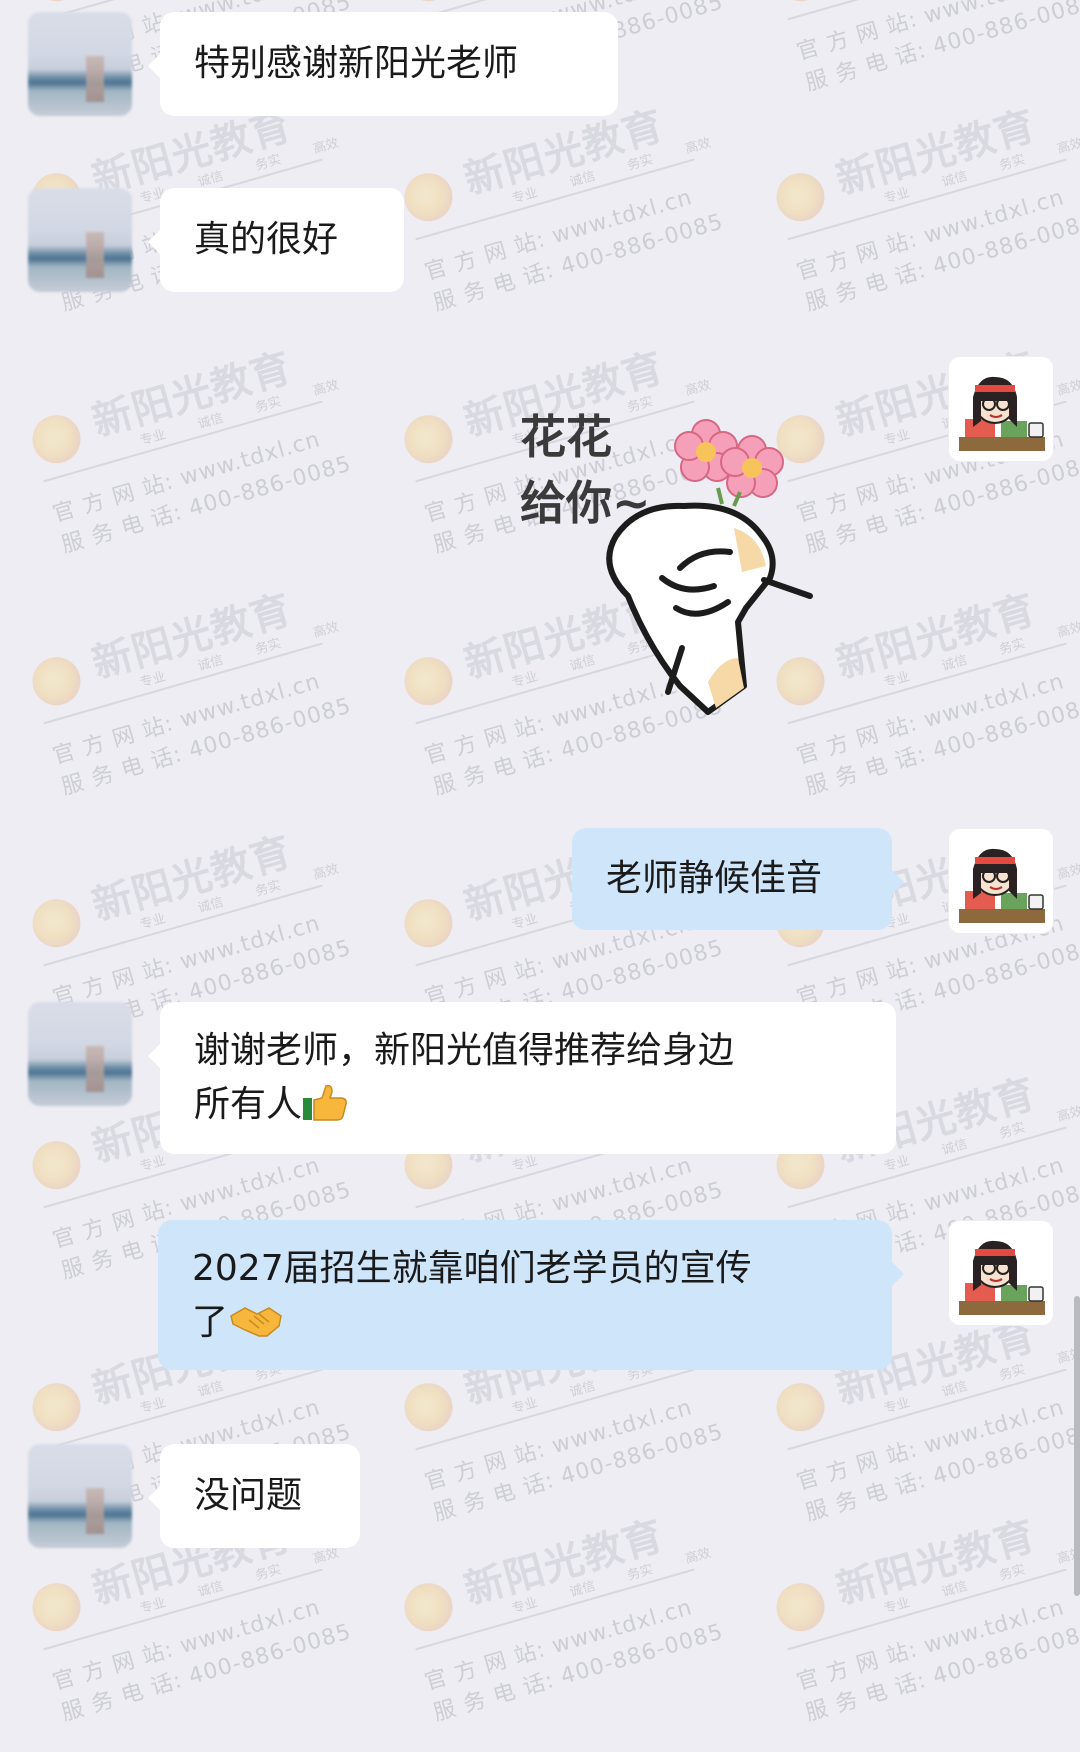  I want to click on message-bubble-outgoing: 老师静候佳音, so click(738, 879).